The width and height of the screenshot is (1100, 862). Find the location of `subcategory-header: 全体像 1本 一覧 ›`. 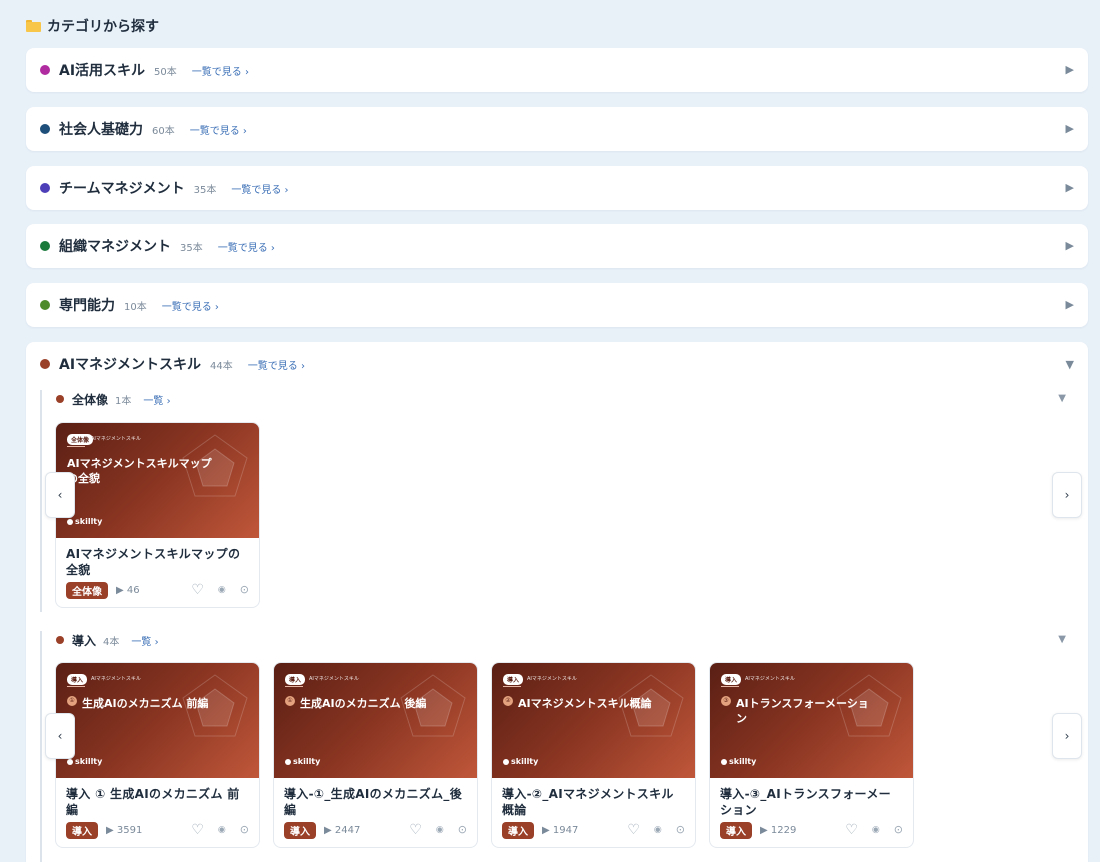

subcategory-header: 全体像 1本 一覧 › is located at coordinates (113, 399).